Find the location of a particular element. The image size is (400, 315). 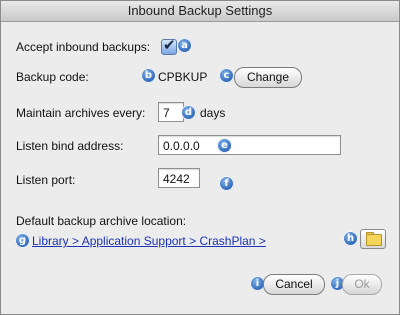

callout-badge-e: e is located at coordinates (224, 145).